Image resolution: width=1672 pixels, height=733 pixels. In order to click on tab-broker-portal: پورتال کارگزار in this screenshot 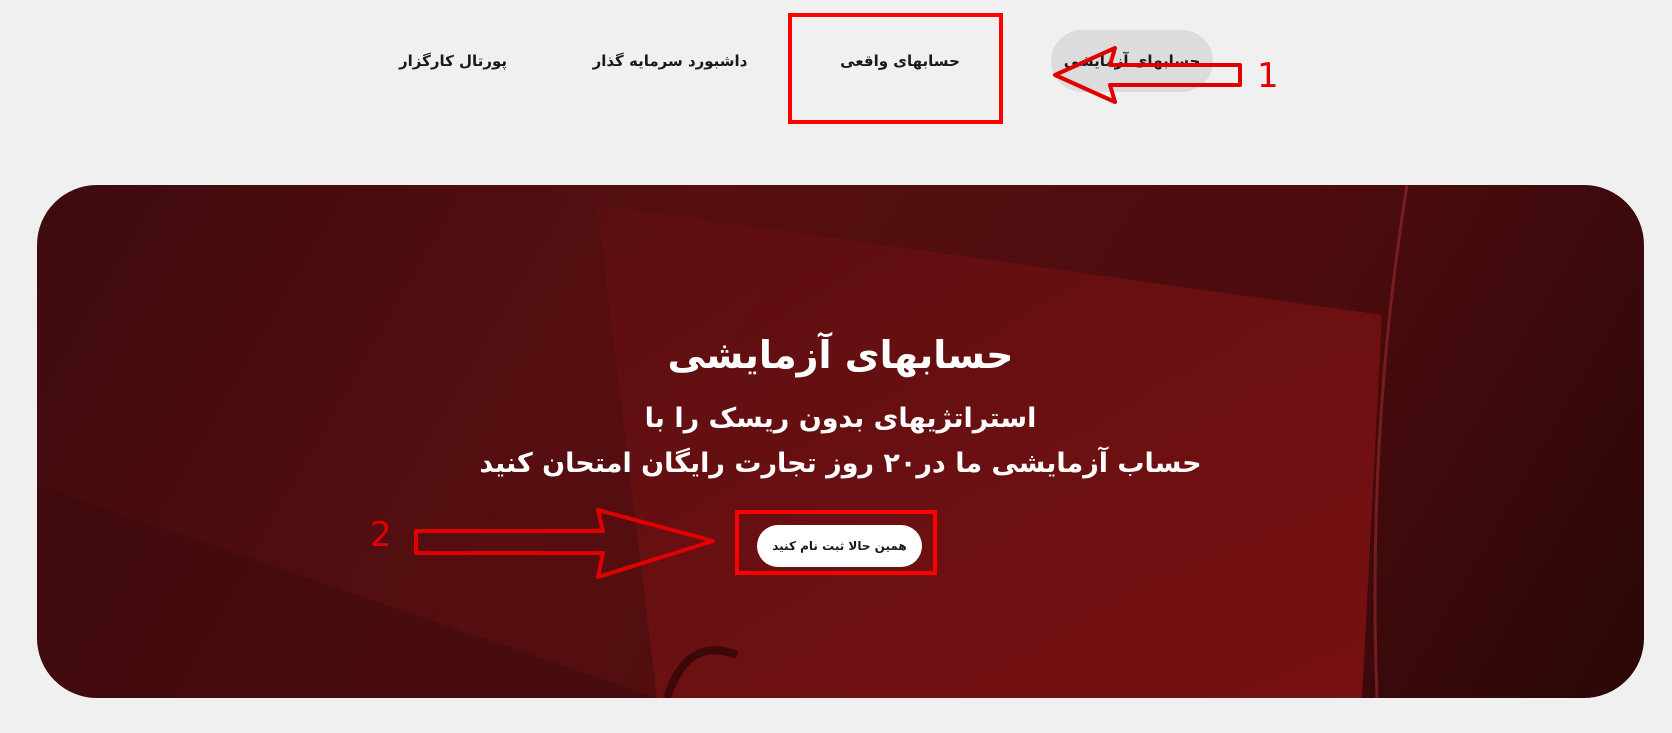, I will do `click(453, 61)`.